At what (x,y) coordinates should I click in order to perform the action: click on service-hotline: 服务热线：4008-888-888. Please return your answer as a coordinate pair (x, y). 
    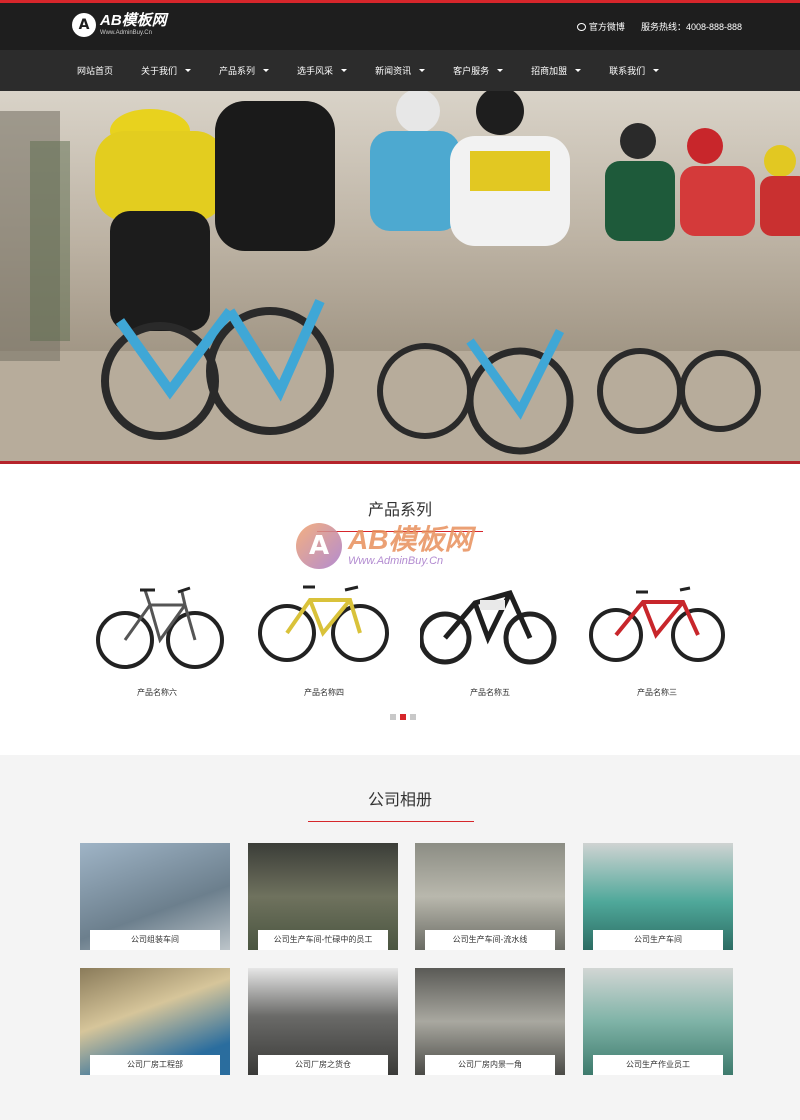
    Looking at the image, I should click on (691, 27).